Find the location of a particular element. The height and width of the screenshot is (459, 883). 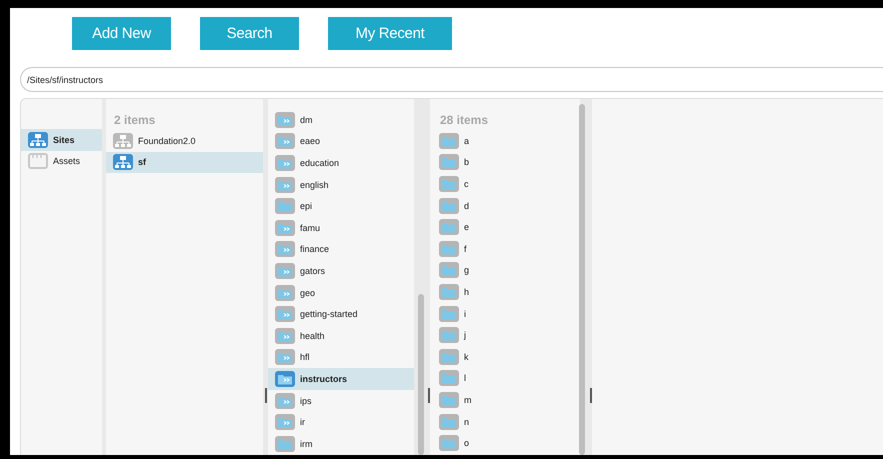

list-item: c is located at coordinates (505, 184).